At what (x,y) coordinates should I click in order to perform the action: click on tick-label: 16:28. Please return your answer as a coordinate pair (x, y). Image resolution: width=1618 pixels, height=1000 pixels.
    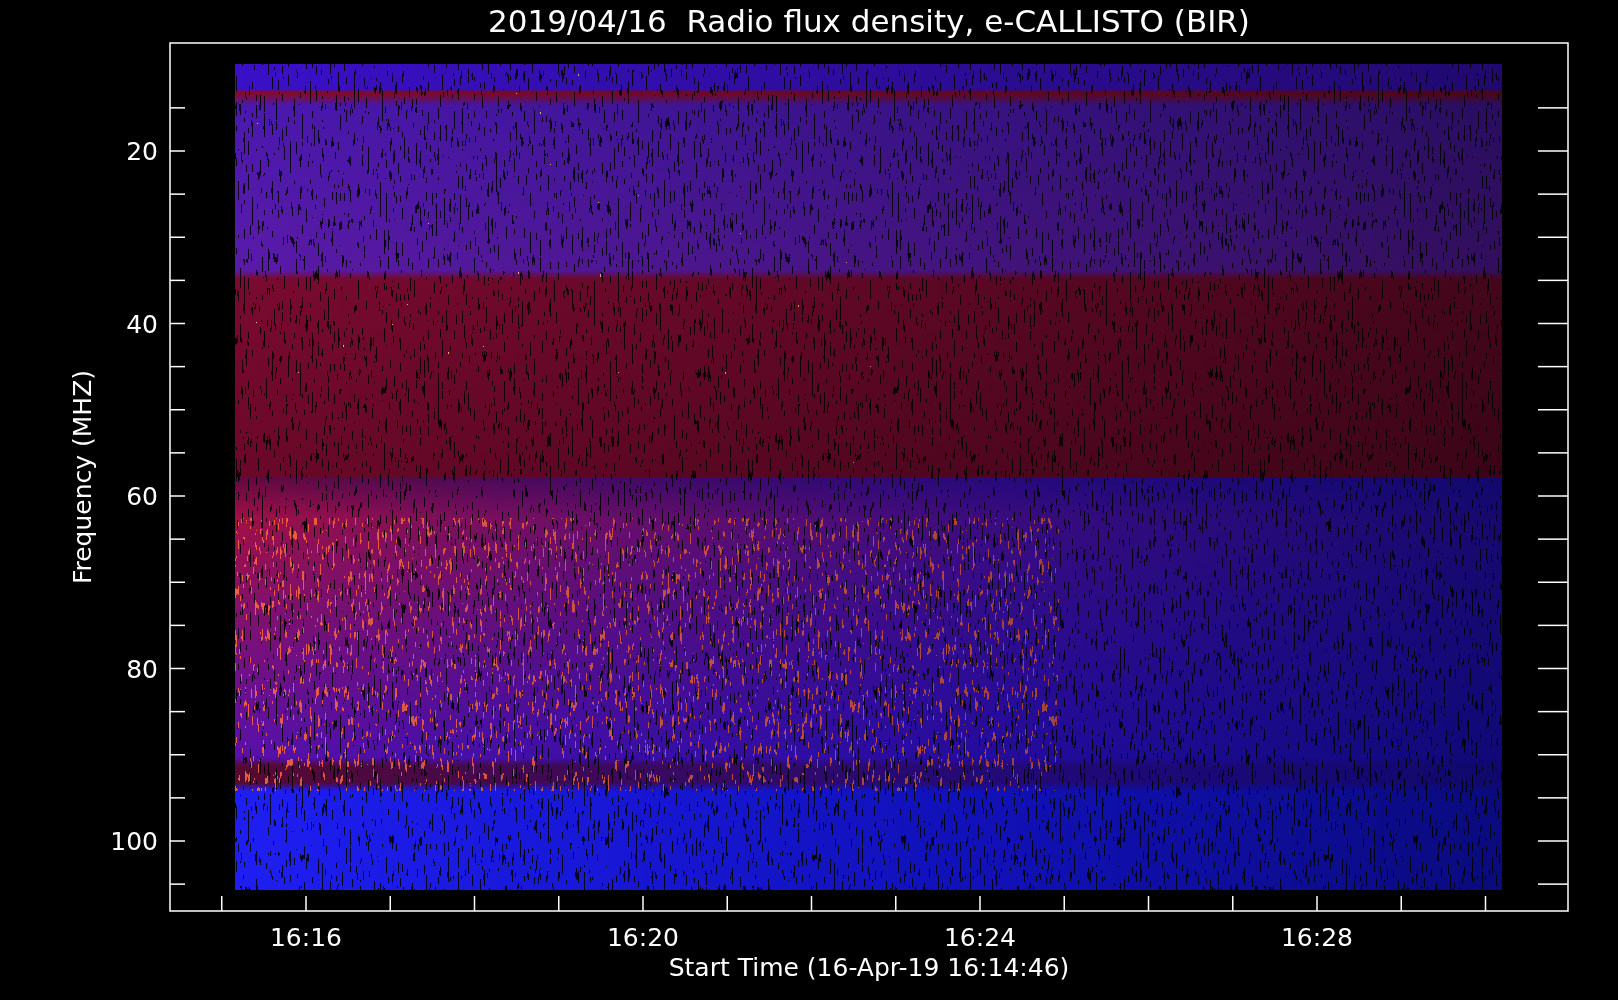
    Looking at the image, I should click on (1317, 937).